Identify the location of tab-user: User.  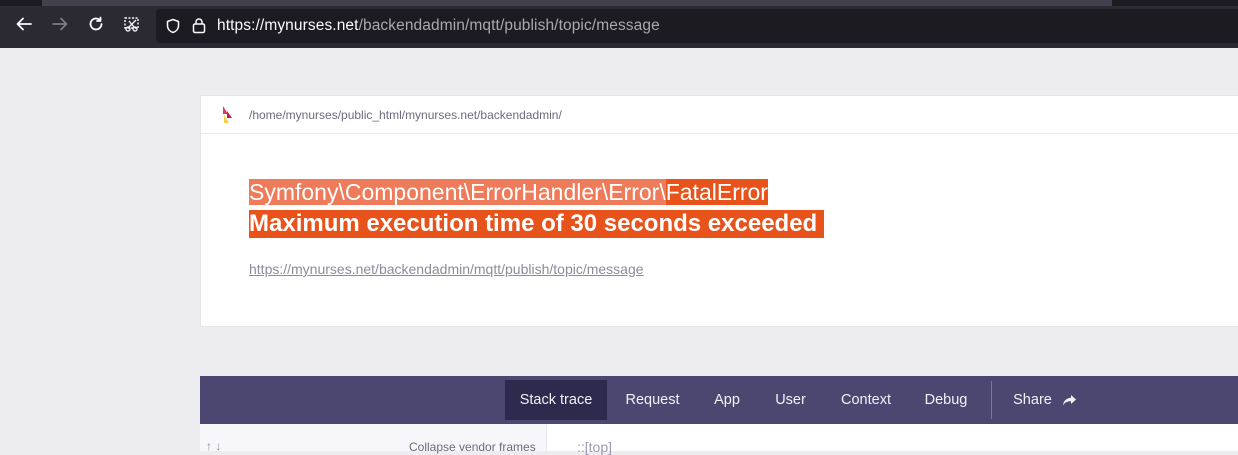
(790, 400).